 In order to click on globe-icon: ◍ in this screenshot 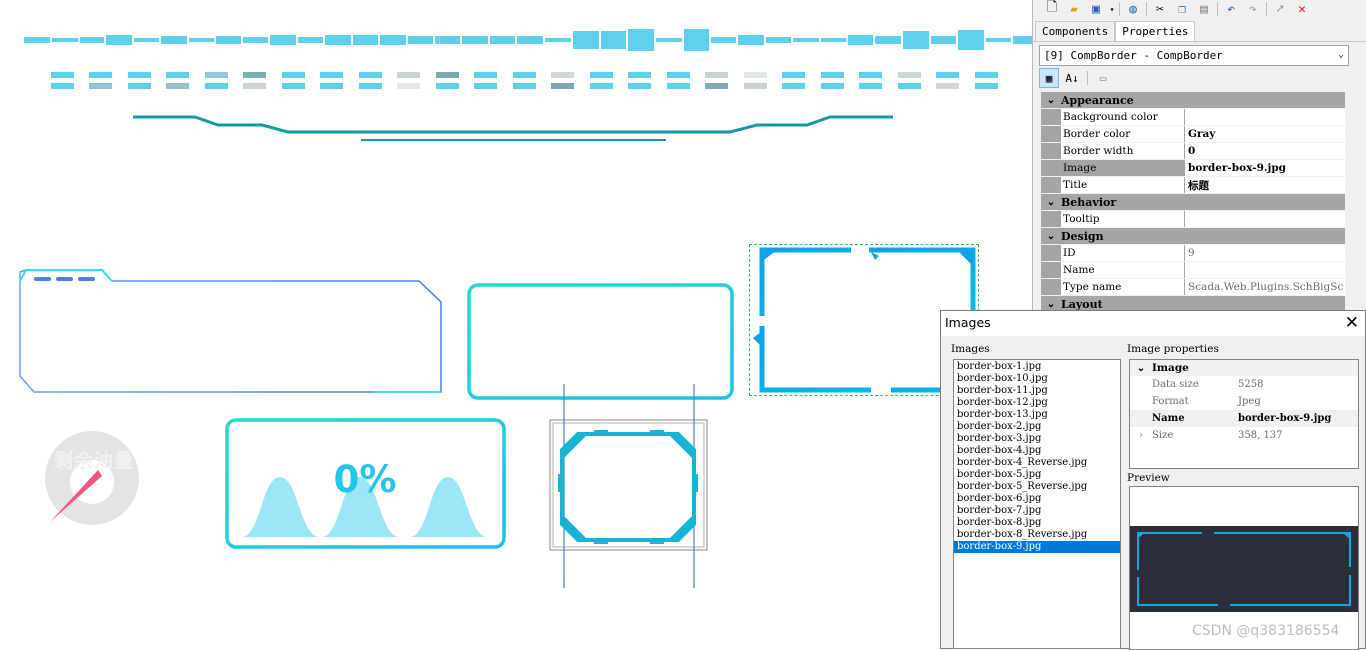, I will do `click(1133, 9)`.